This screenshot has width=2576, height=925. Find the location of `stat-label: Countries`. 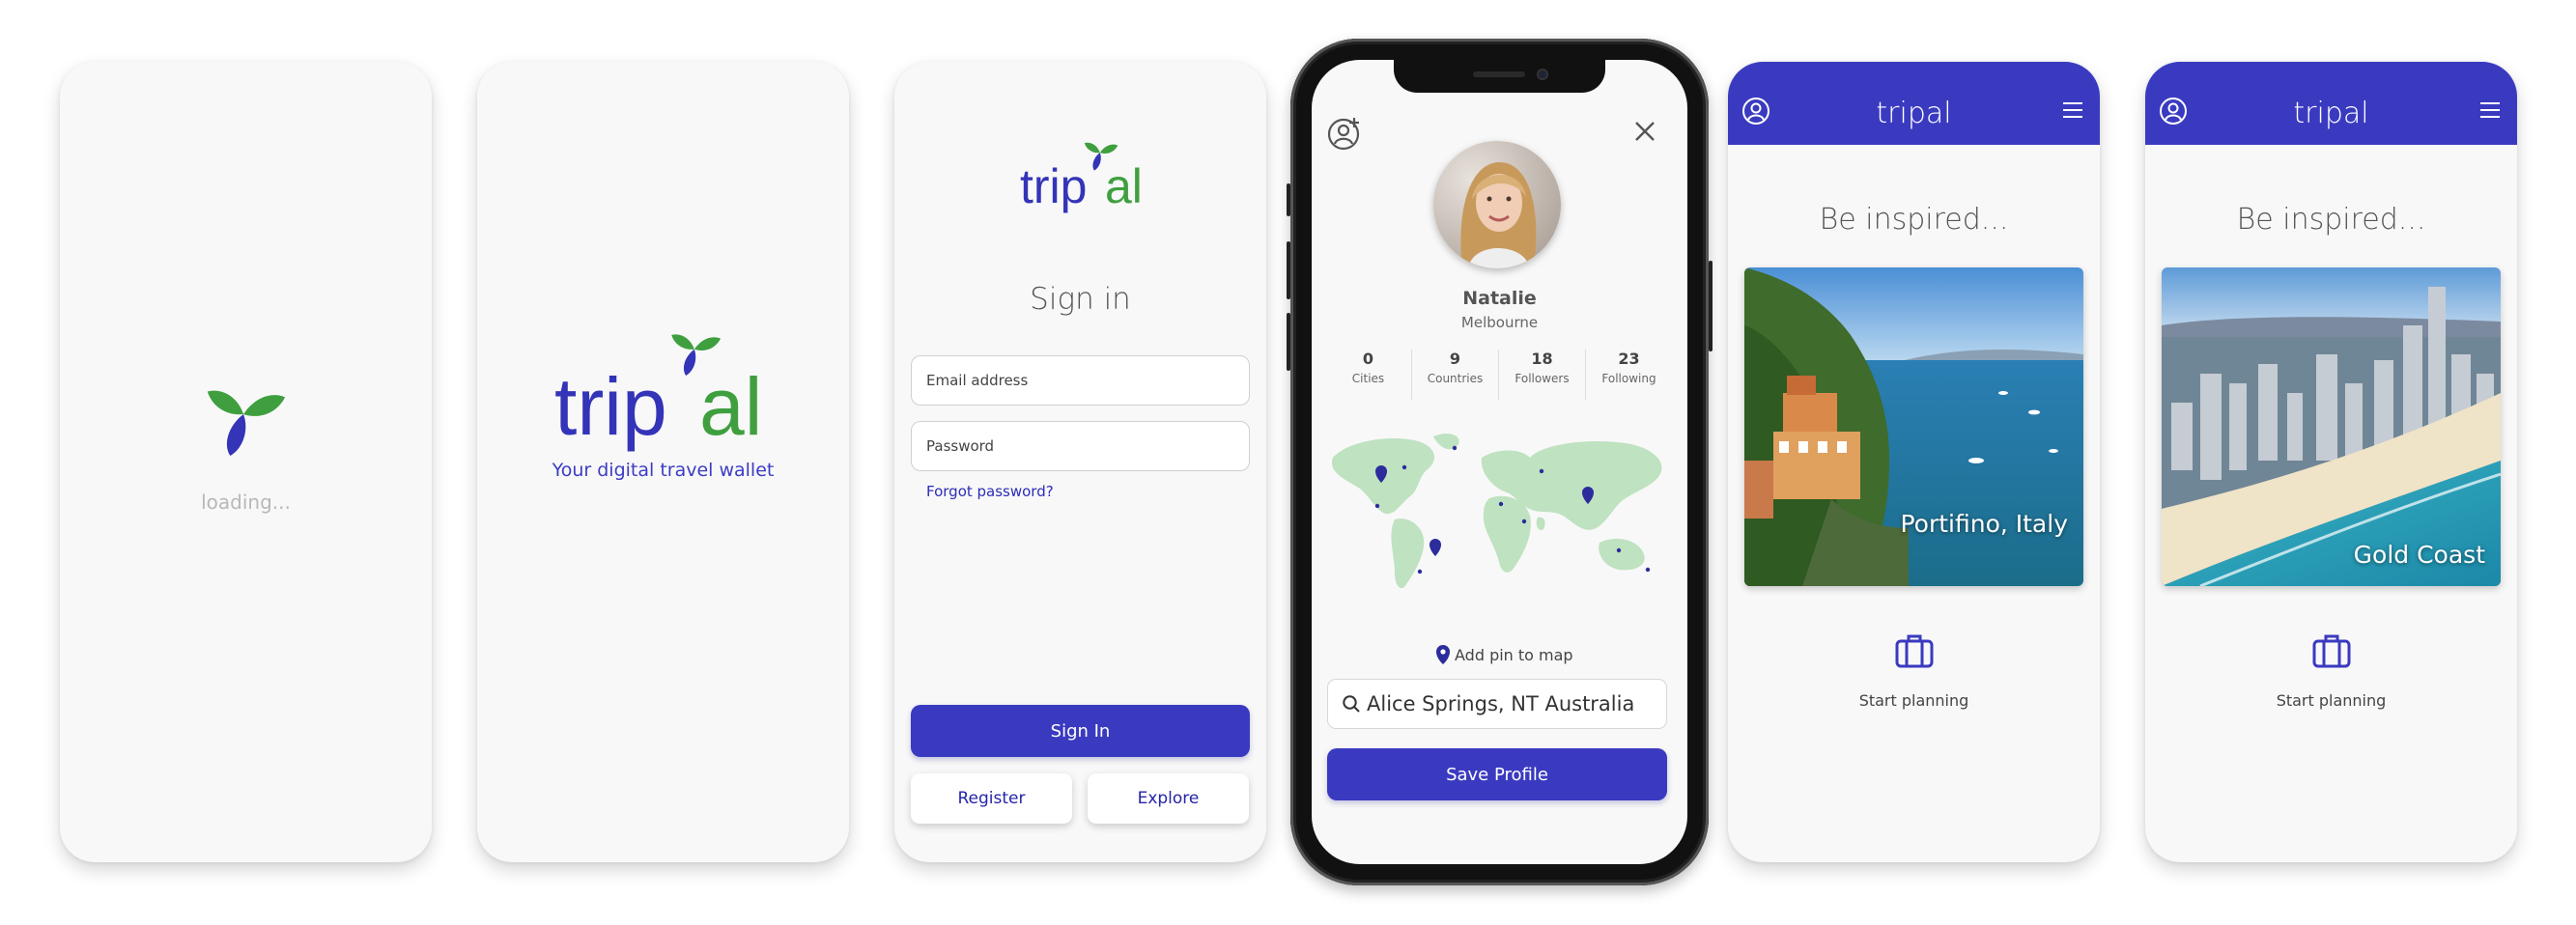

stat-label: Countries is located at coordinates (1455, 379).